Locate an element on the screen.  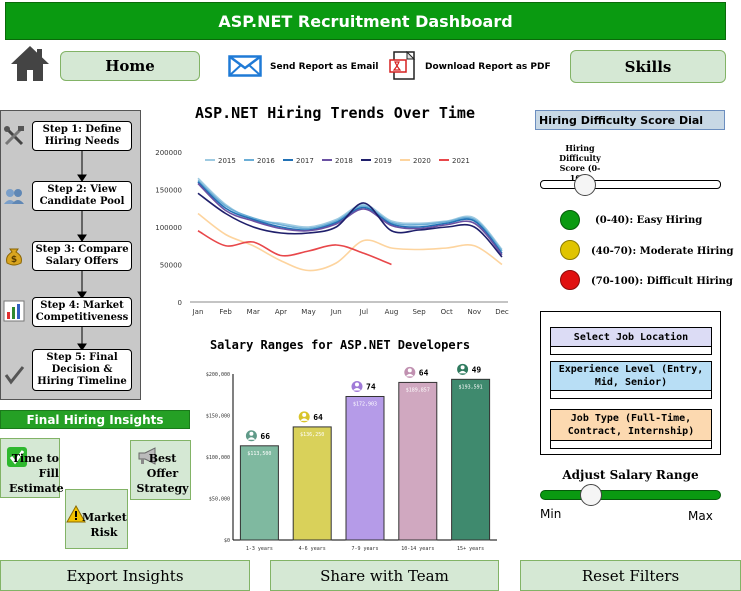
easy-hiring-dot is located at coordinates (570, 220).